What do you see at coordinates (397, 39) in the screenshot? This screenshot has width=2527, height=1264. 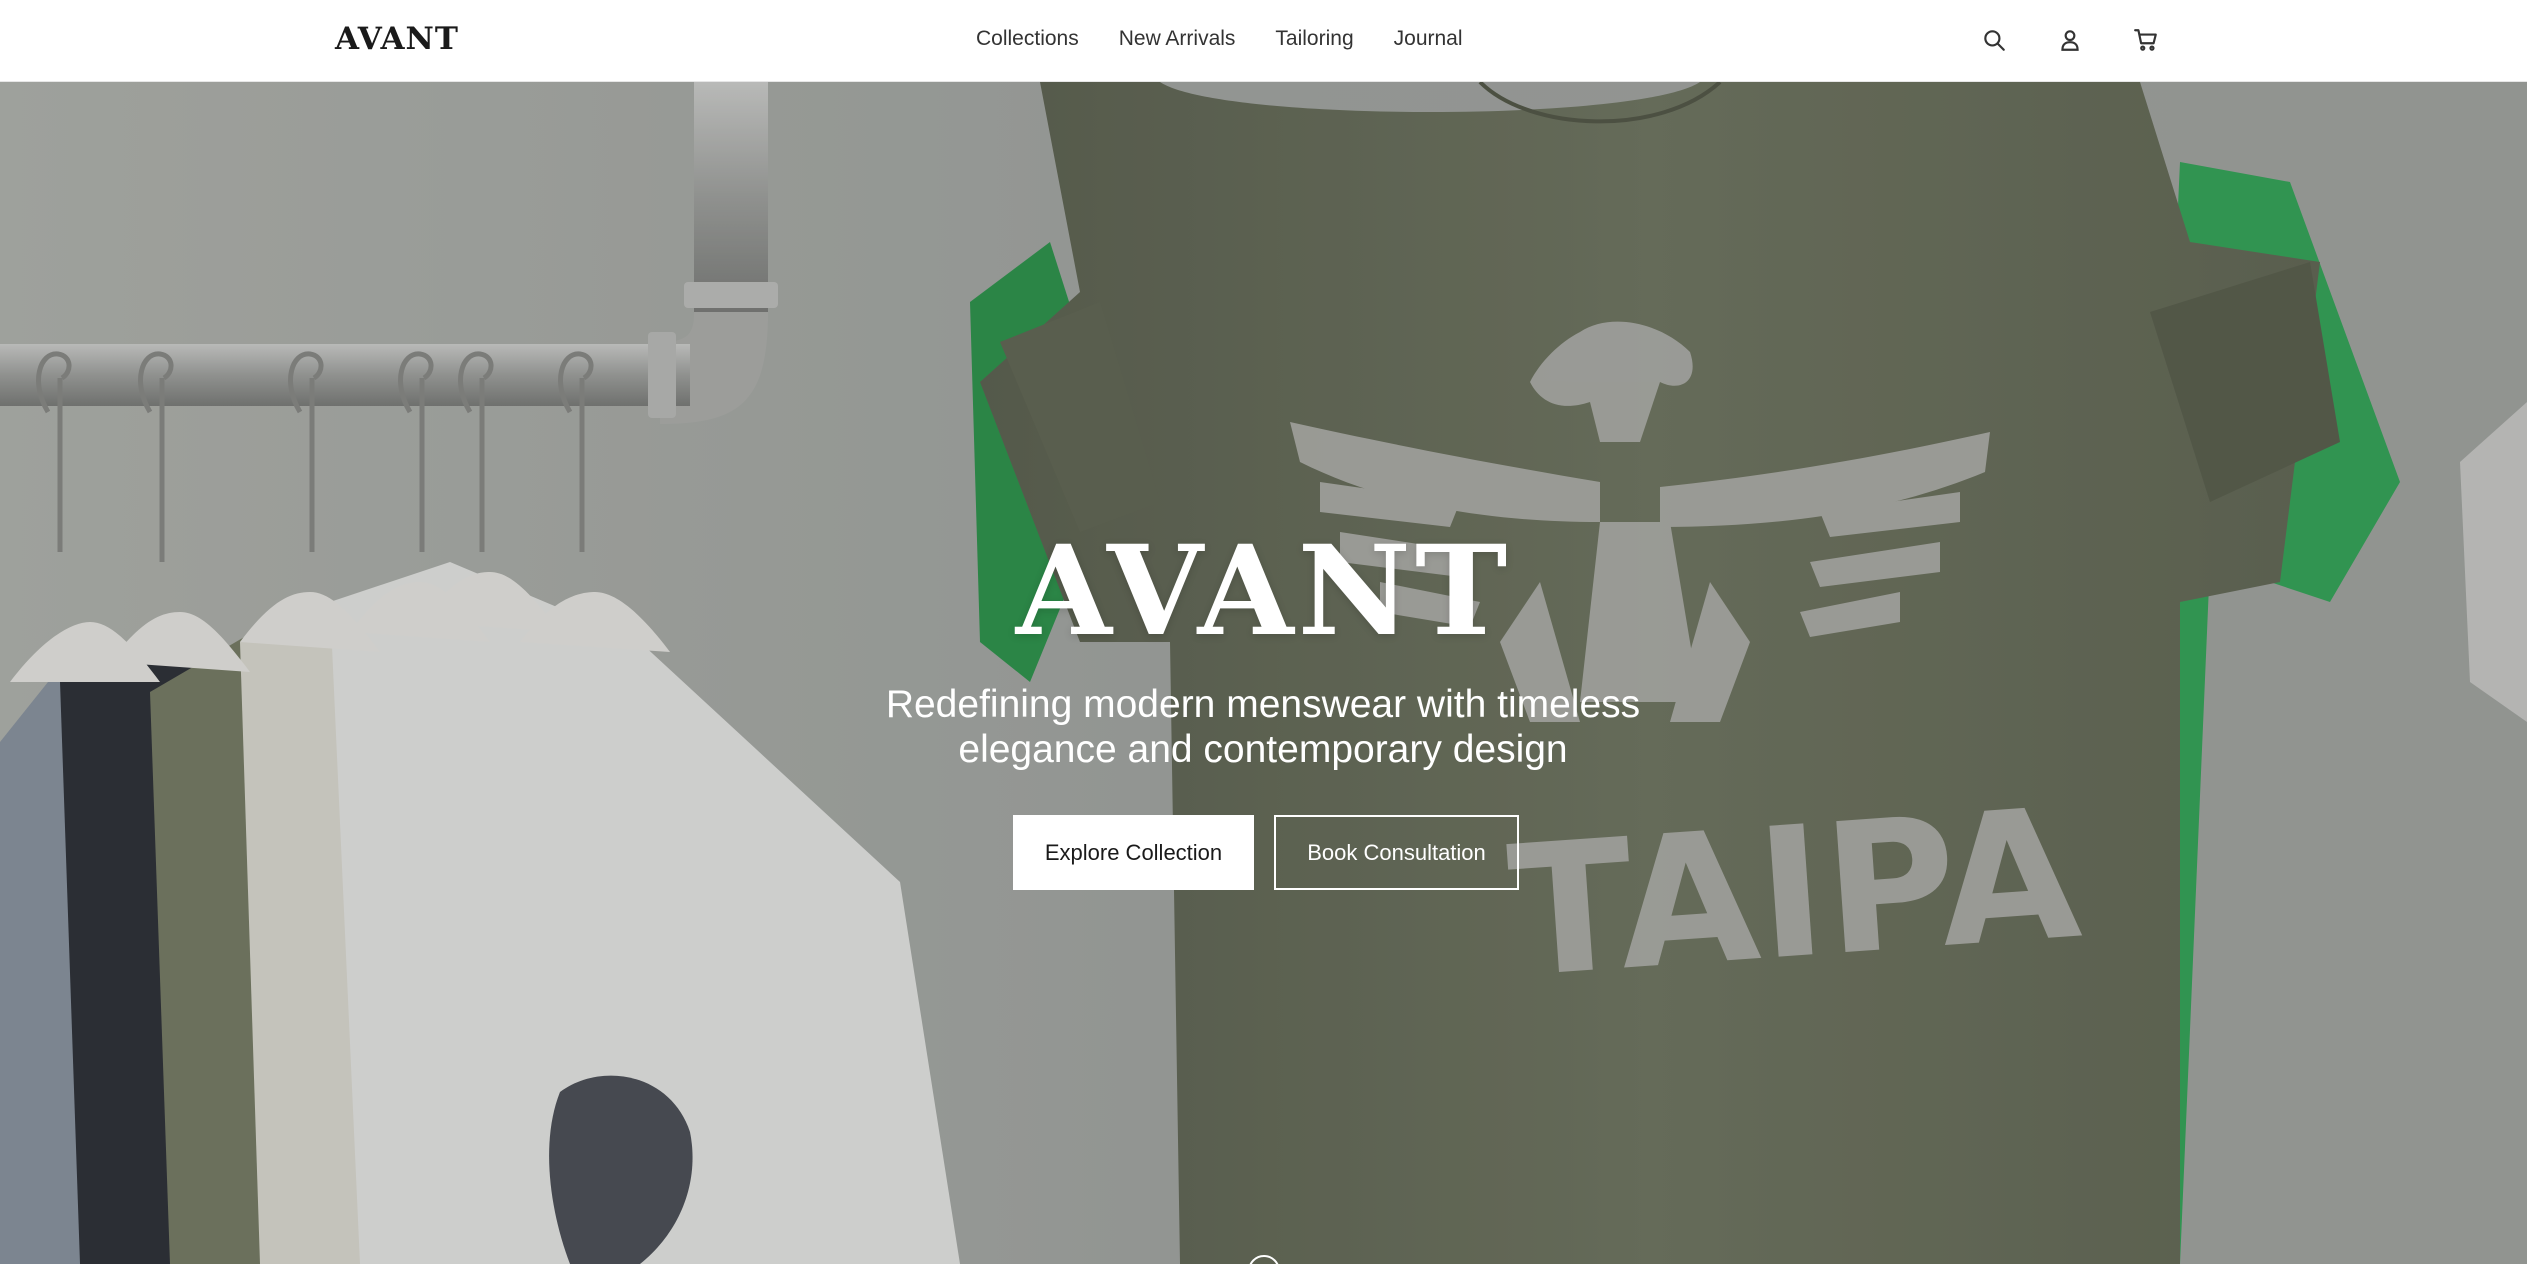 I see `brand-logo: AVANT` at bounding box center [397, 39].